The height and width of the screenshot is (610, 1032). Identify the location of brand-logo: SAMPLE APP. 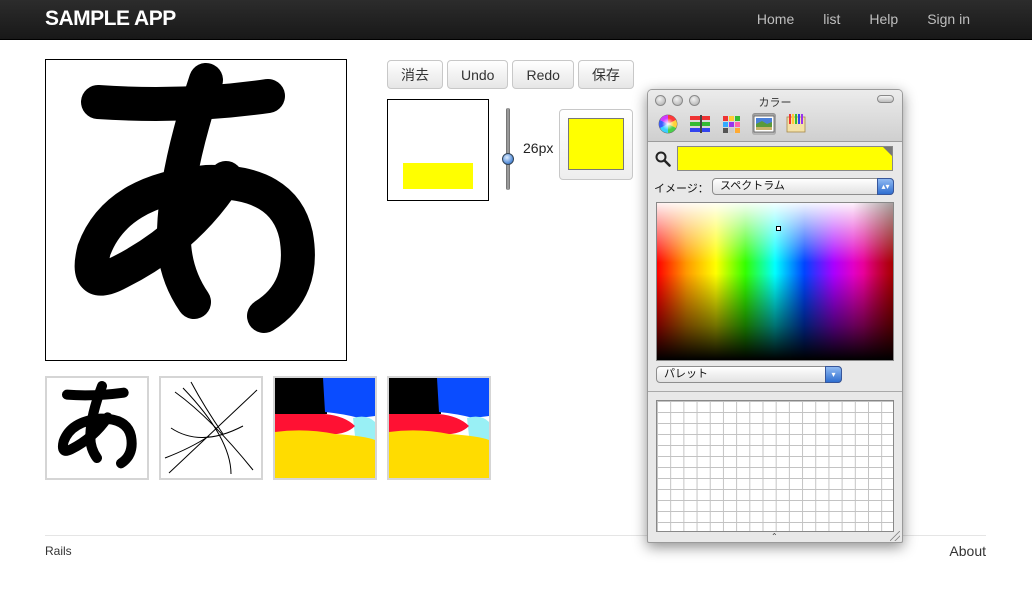
(110, 19).